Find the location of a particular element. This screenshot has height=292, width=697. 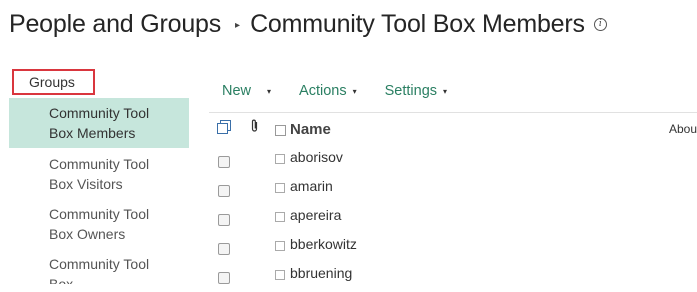

table-row: apereira is located at coordinates (453, 219).